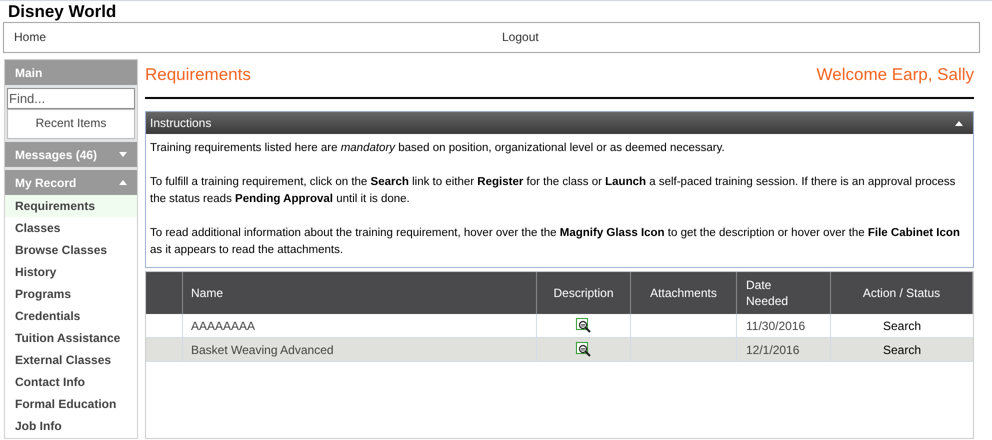 The width and height of the screenshot is (992, 440). What do you see at coordinates (207, 293) in the screenshot?
I see `column-header: Name` at bounding box center [207, 293].